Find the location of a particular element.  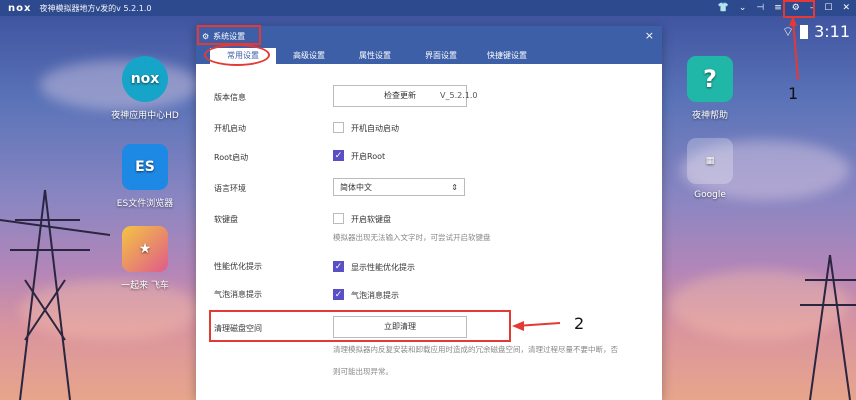

annotation-number-2: 2 is located at coordinates (579, 323).